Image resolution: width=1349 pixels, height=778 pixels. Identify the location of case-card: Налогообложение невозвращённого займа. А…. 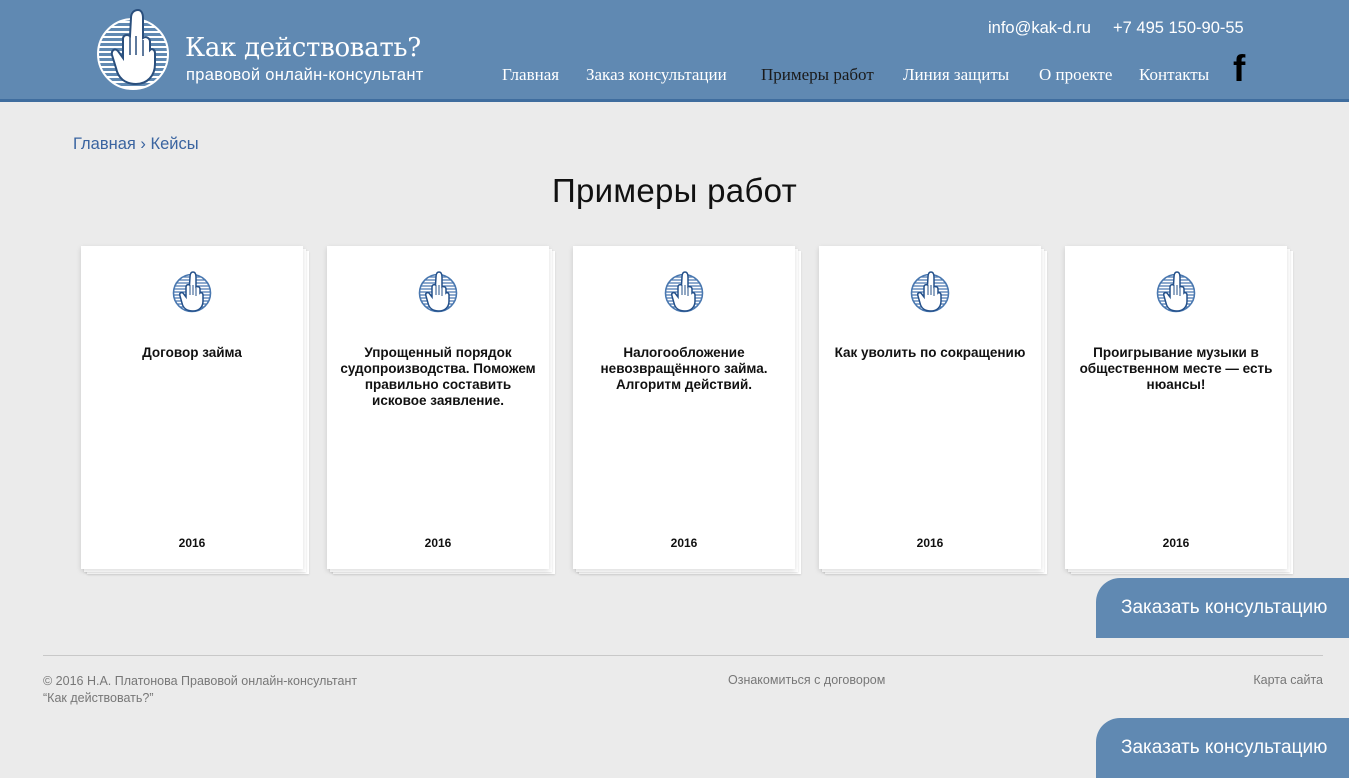
(687, 410).